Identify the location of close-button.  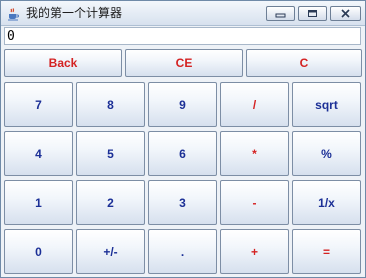
(345, 13).